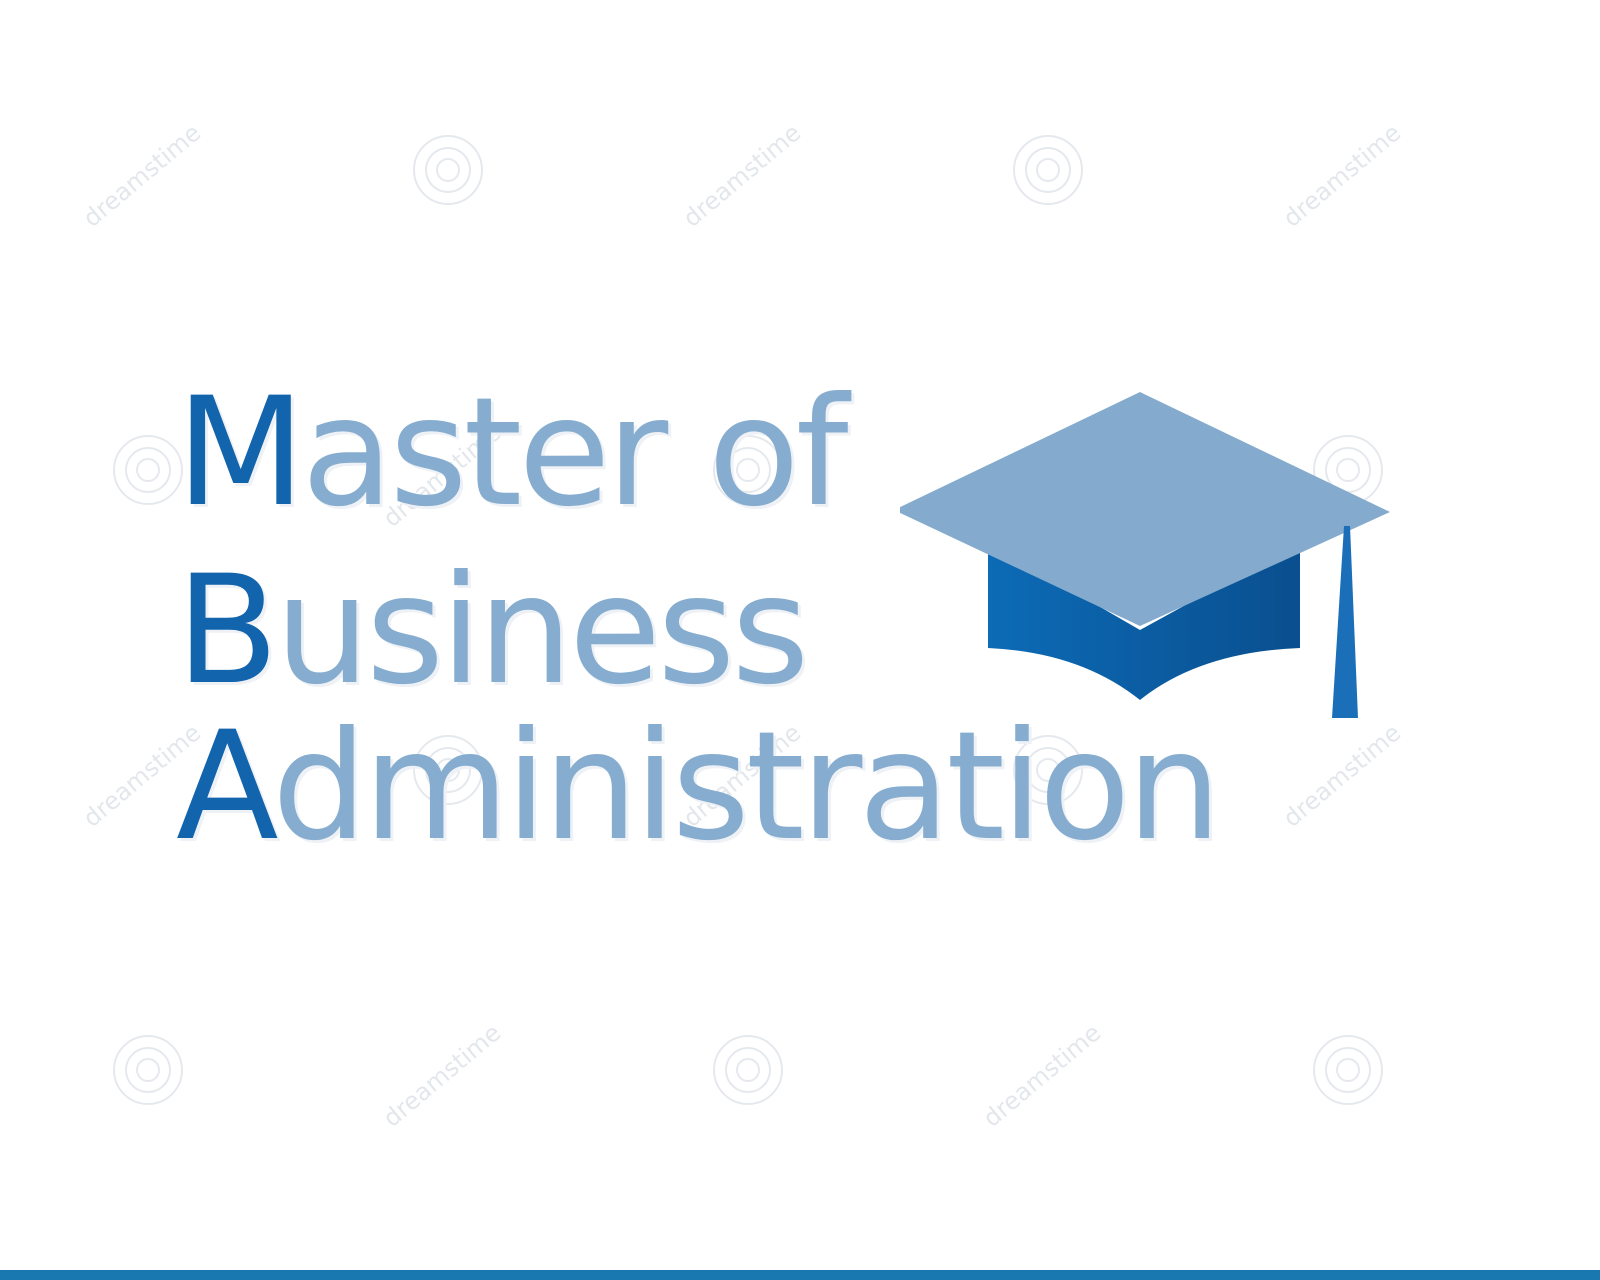 This screenshot has width=1600, height=1280. I want to click on logo-initial-a: A, so click(226, 787).